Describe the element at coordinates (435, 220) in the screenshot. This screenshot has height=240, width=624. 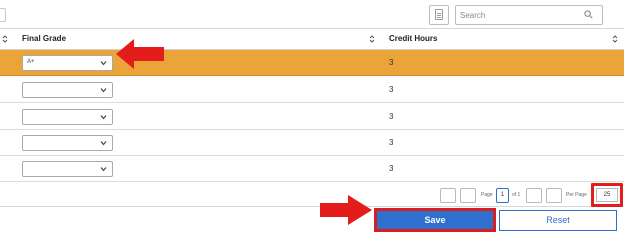
I see `save-button: Save` at that location.